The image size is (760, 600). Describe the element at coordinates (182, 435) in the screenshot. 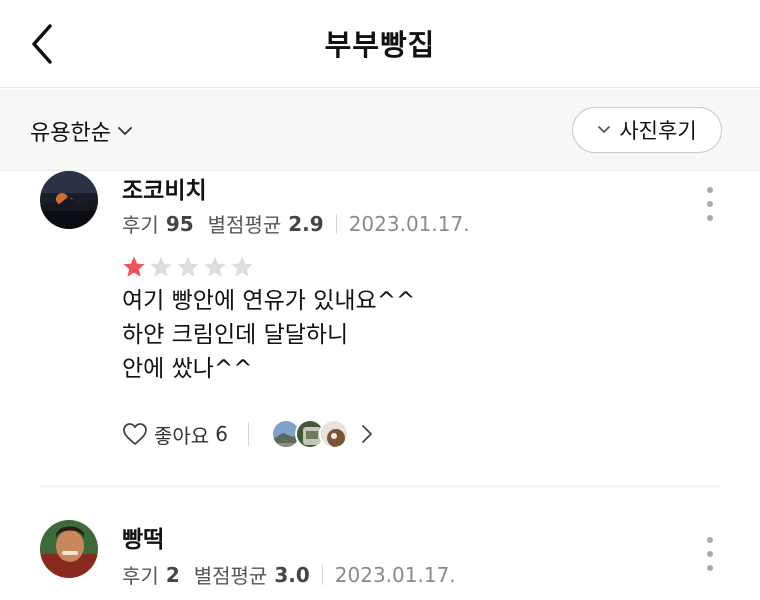

I see `like-label: 좋아요` at that location.